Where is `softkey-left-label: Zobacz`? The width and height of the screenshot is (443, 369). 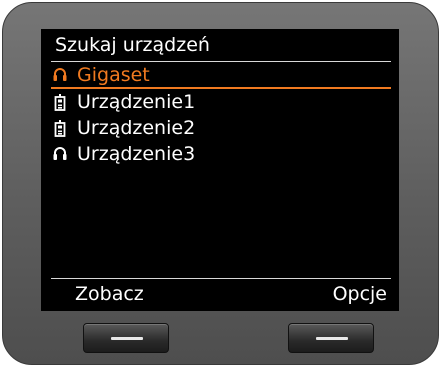
softkey-left-label: Zobacz is located at coordinates (109, 294).